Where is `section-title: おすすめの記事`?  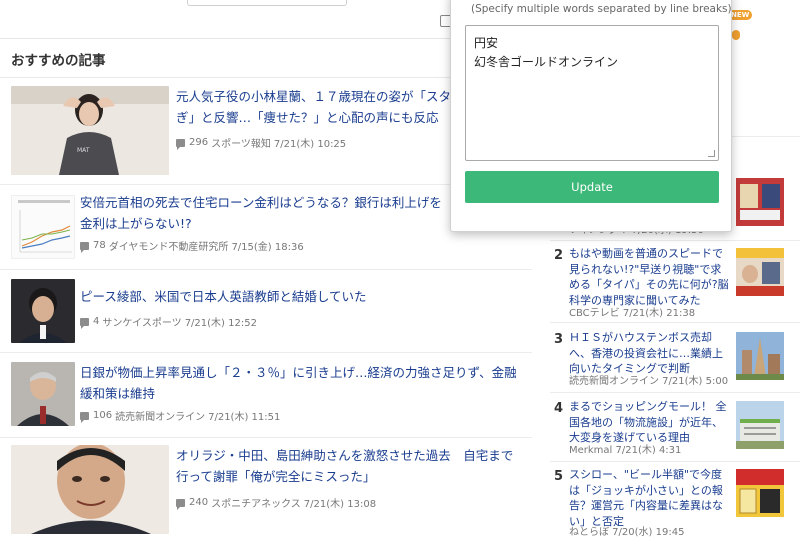 section-title: おすすめの記事 is located at coordinates (58, 61).